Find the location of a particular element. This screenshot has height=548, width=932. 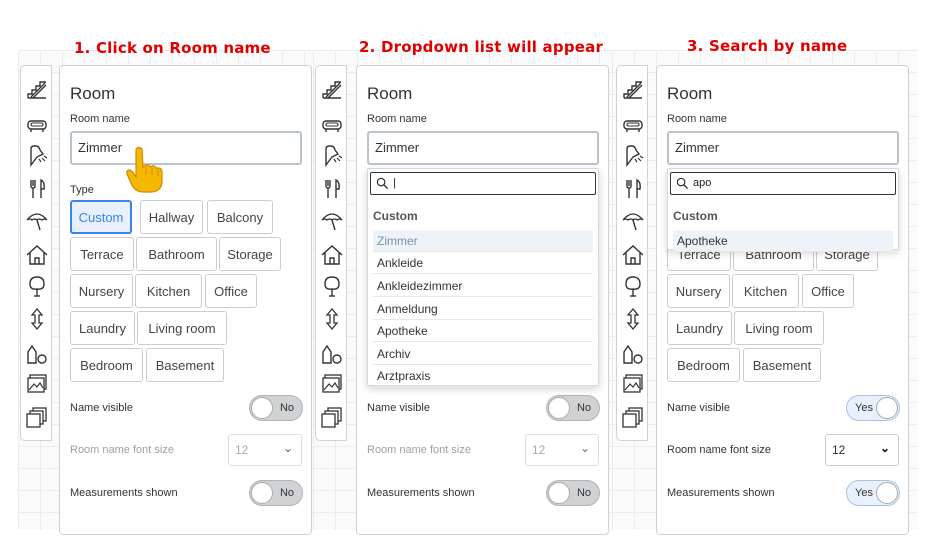

dropdown-item: Ankleidezimmer is located at coordinates (483, 286).